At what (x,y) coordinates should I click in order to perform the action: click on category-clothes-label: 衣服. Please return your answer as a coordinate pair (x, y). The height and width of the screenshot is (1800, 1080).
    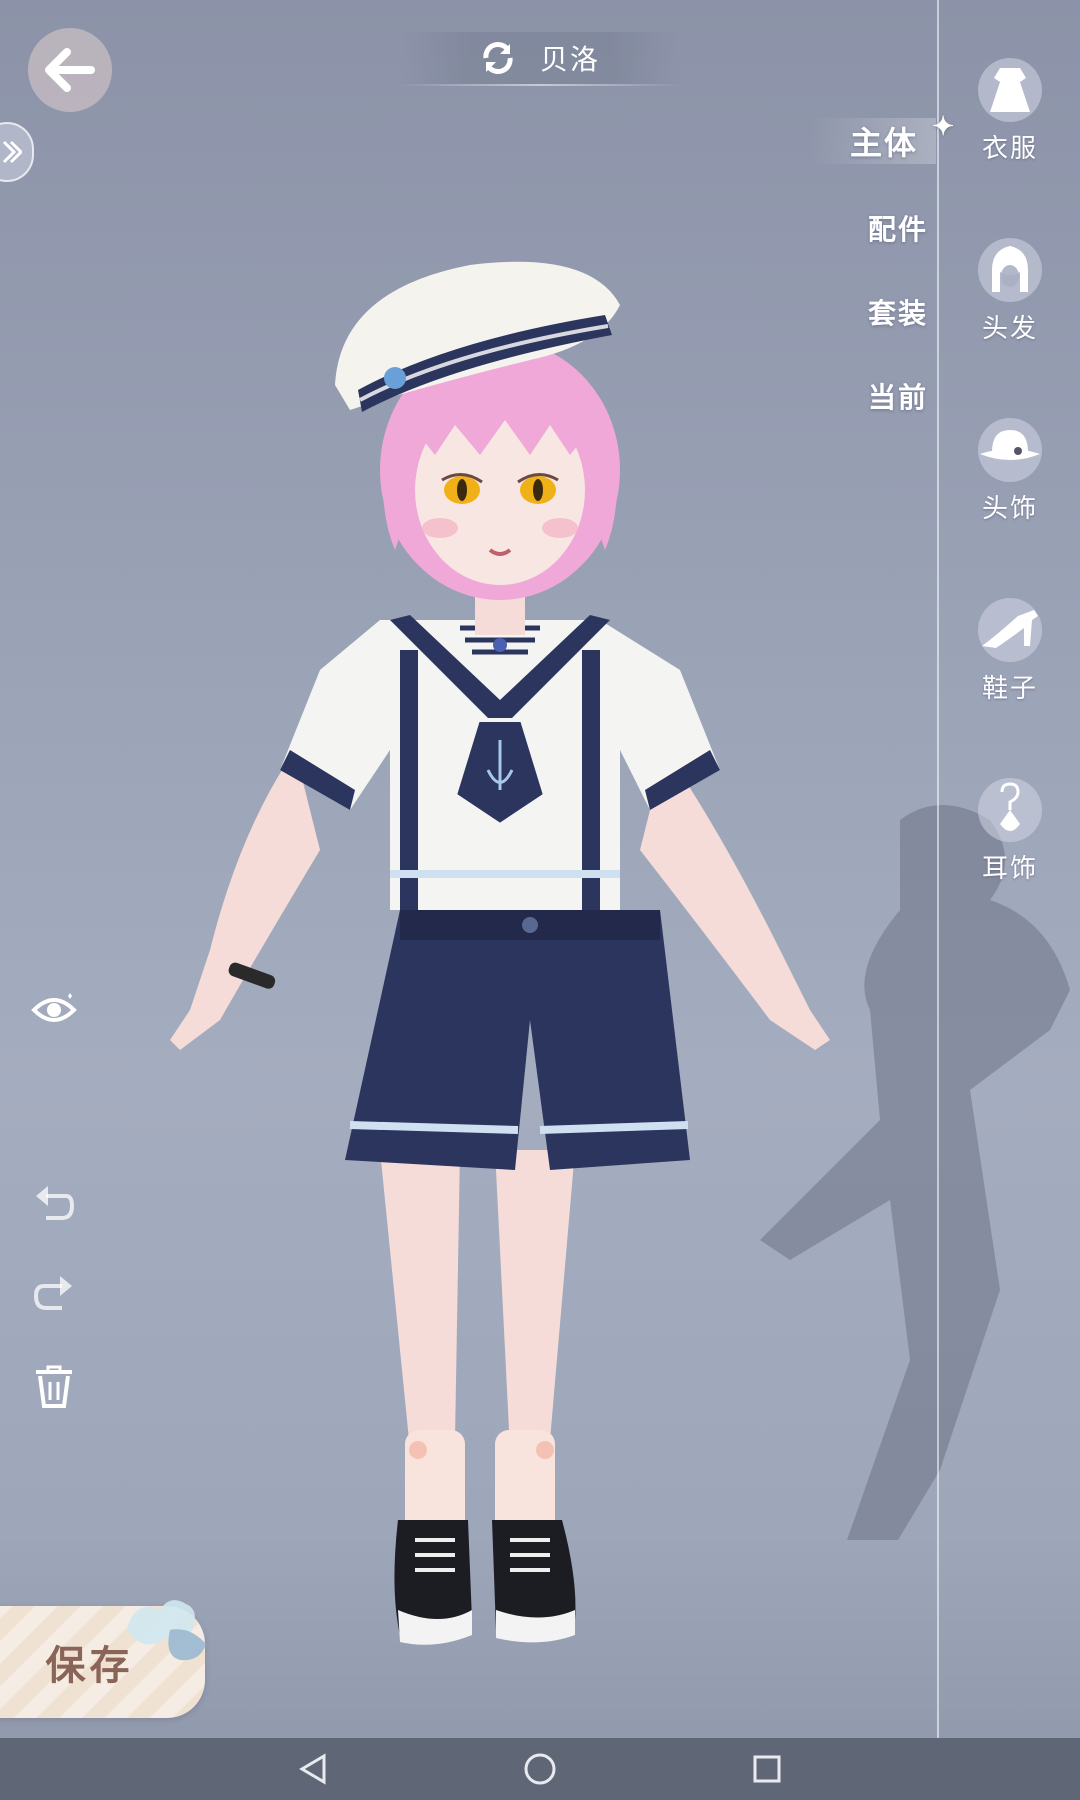
    Looking at the image, I should click on (1009, 149).